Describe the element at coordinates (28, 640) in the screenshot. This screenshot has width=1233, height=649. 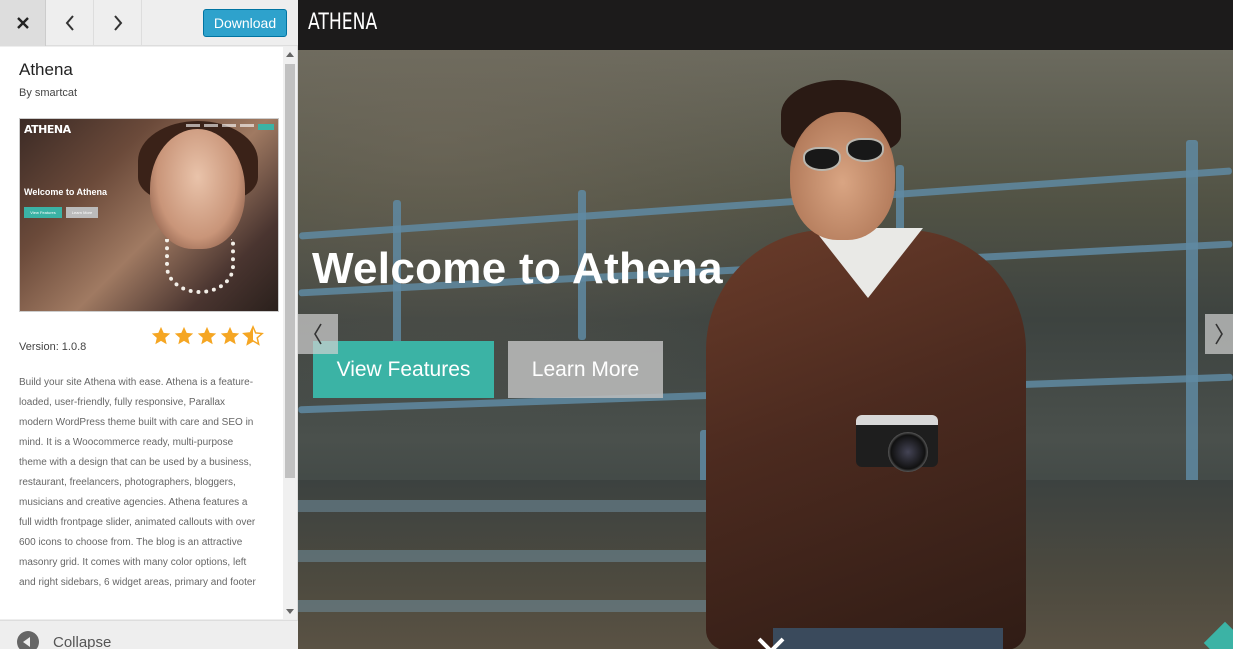
I see `collapse-arrow-icon` at that location.